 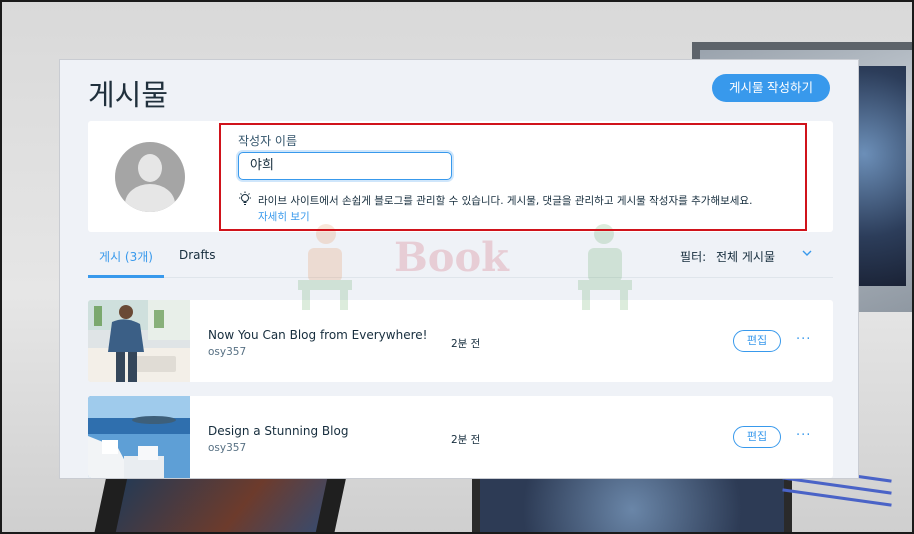 I want to click on background-tablet-screen, so click(x=222, y=503).